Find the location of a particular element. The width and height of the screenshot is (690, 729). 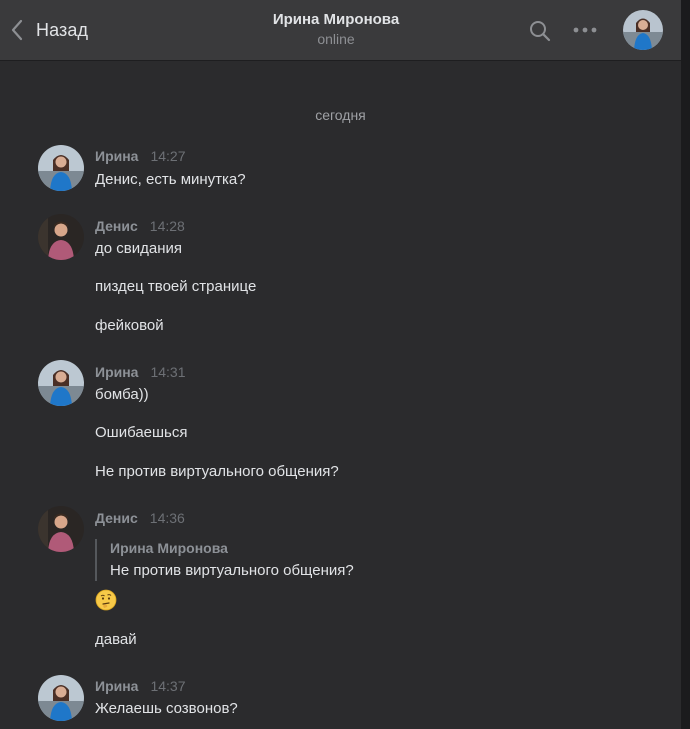

chat-header: Назад Ирина Миронова online is located at coordinates (340, 30).